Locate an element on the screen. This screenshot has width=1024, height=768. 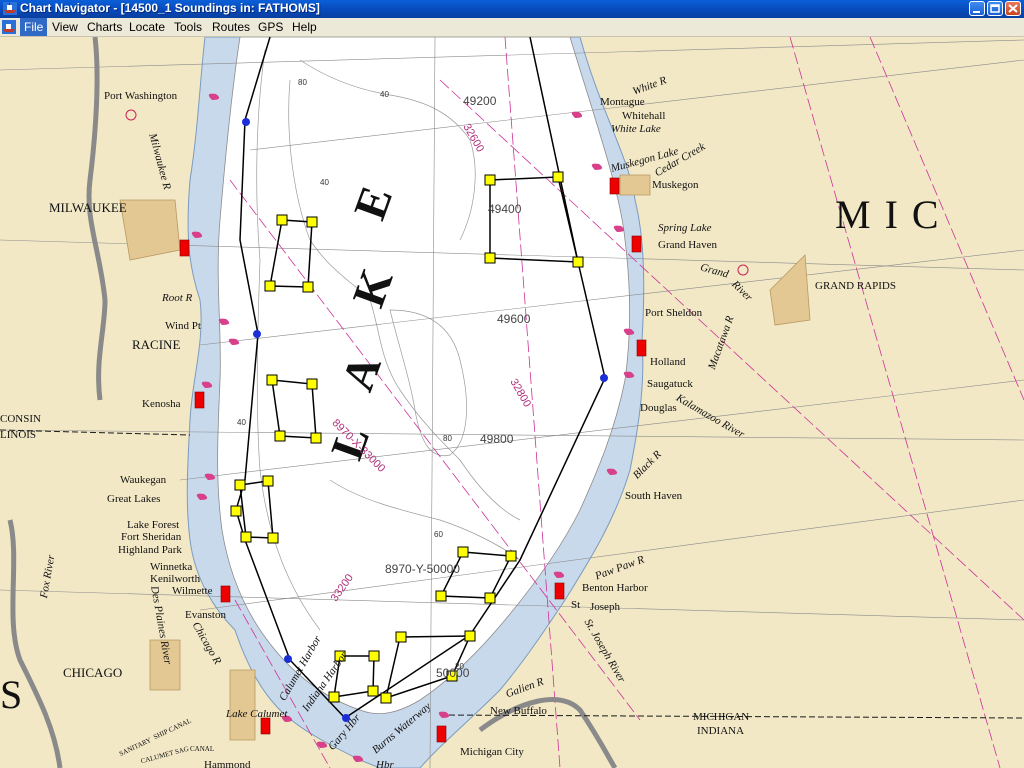
menu-gps: GPS is located at coordinates (270, 27).